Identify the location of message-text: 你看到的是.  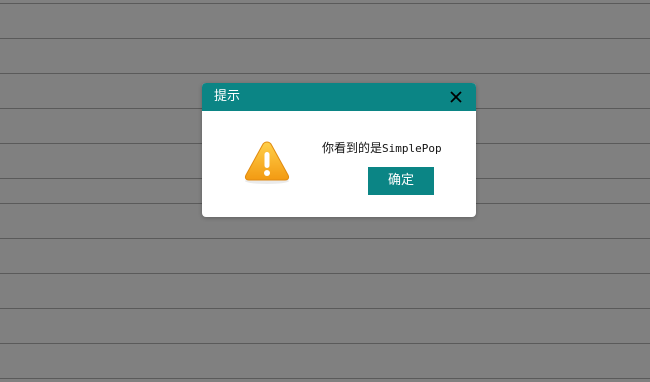
(352, 148).